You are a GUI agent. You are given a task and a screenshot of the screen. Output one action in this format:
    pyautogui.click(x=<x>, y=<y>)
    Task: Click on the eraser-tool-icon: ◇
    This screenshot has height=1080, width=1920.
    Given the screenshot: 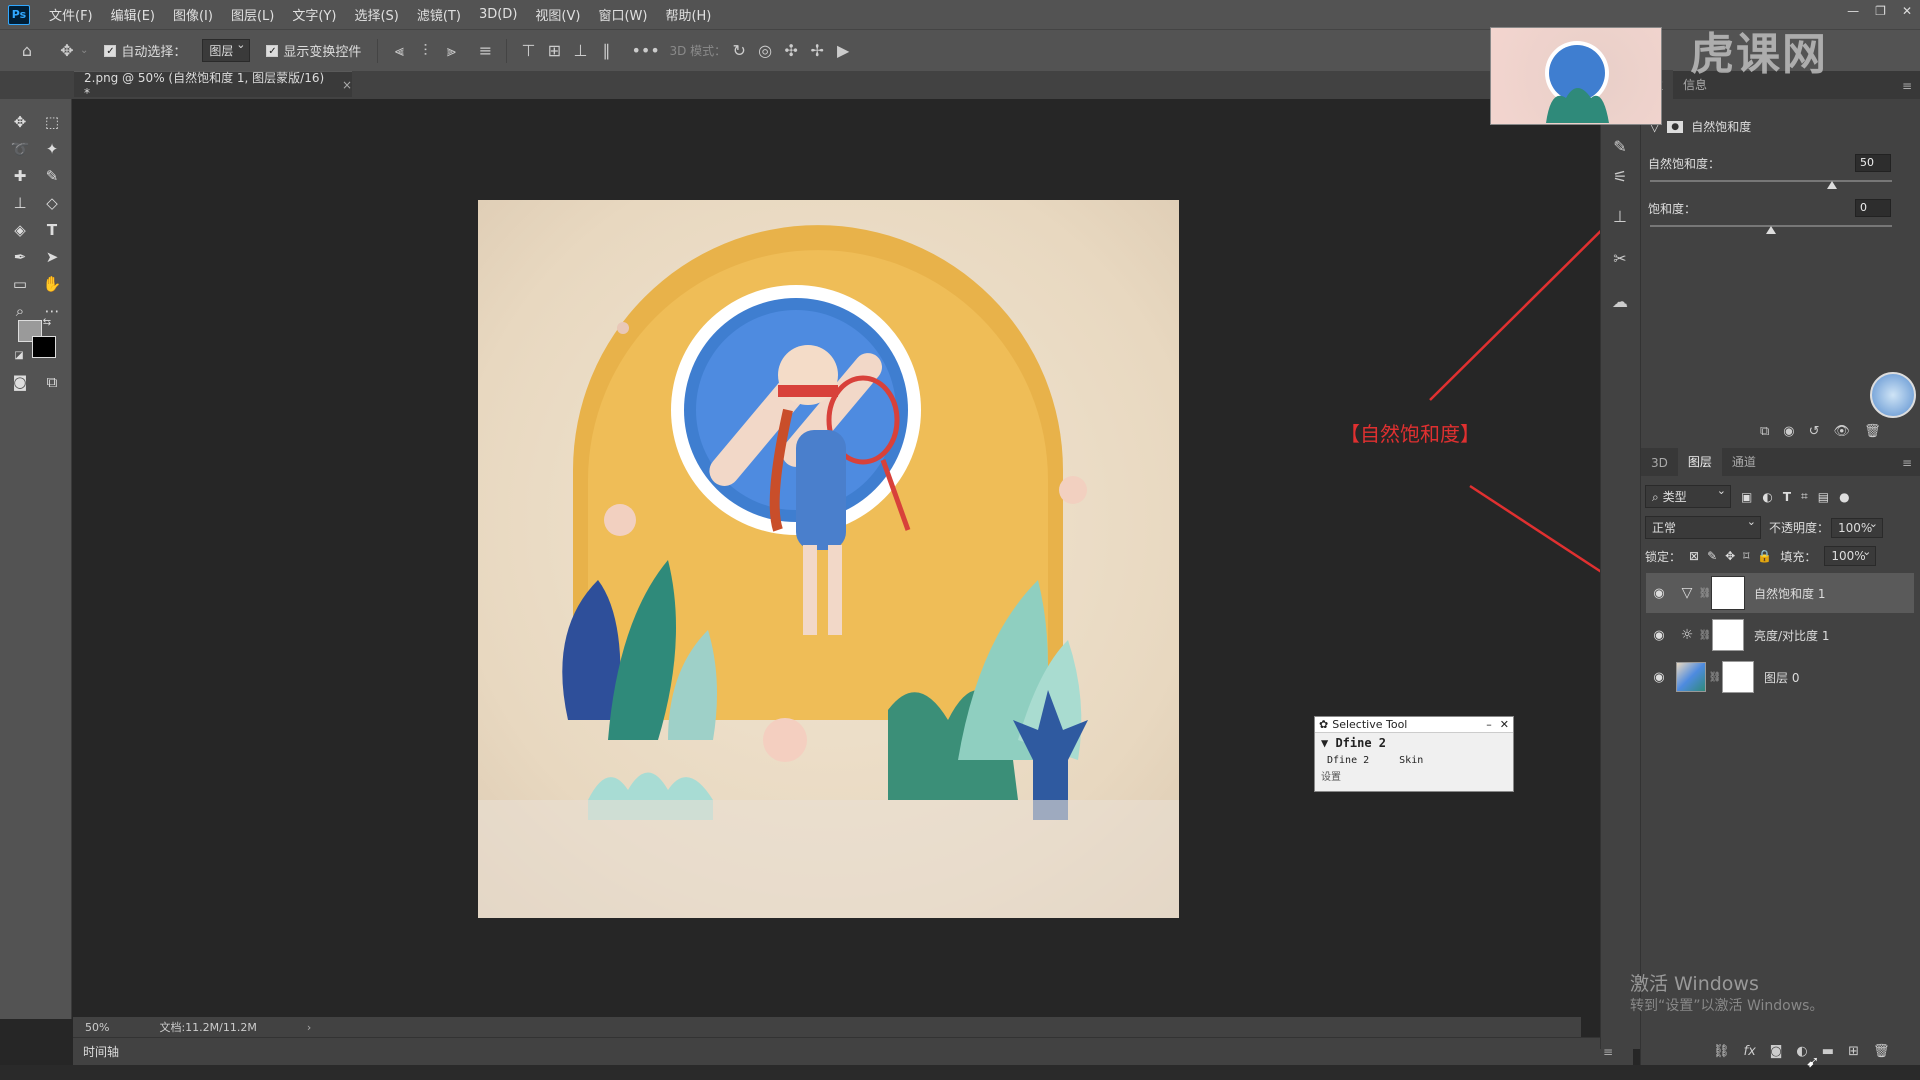 What is the action you would take?
    pyautogui.click(x=52, y=203)
    